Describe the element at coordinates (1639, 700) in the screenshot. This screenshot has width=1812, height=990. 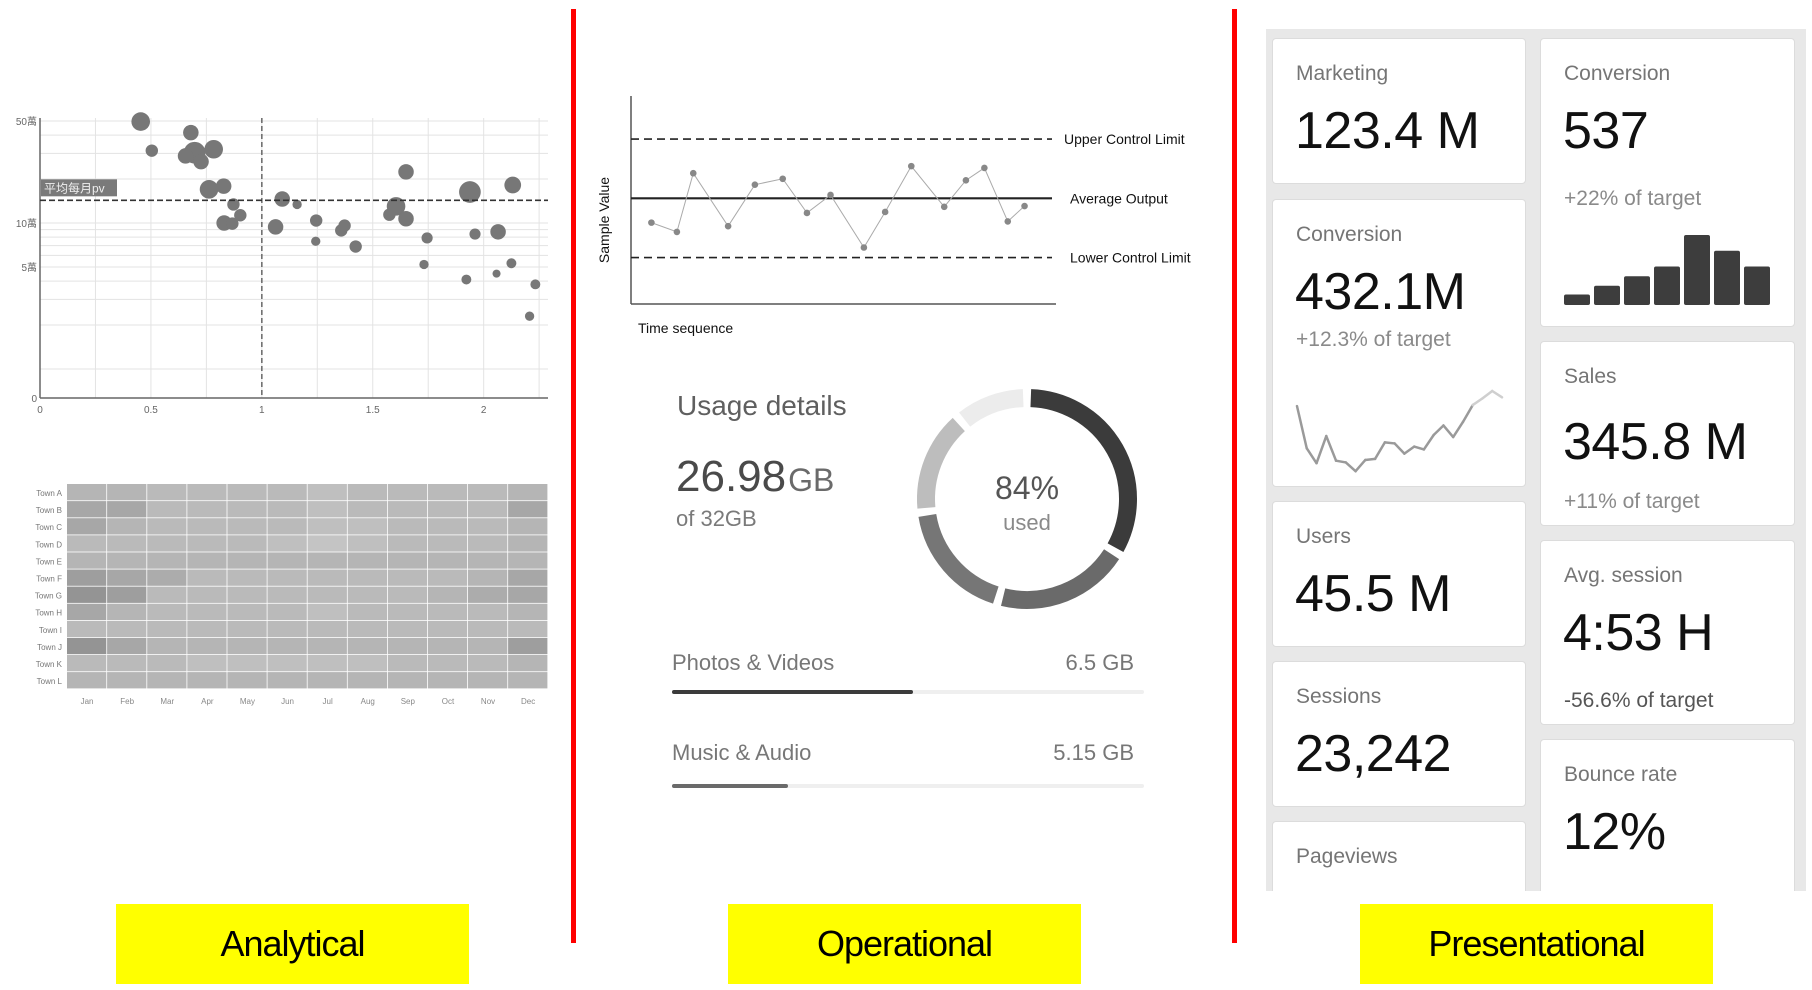
I see `card-subtext: -56.6% of target` at that location.